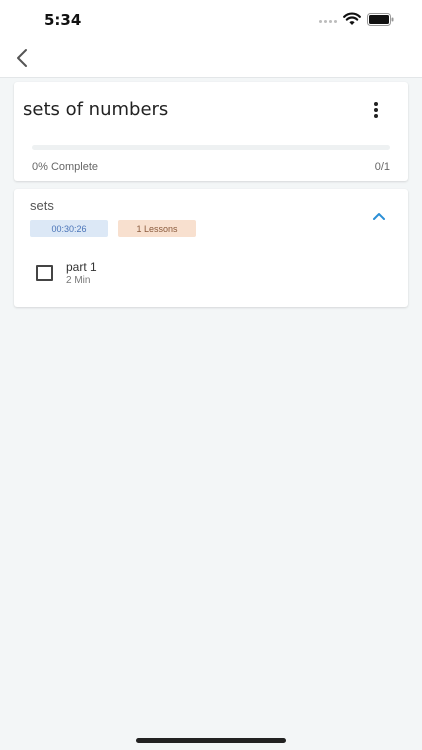  What do you see at coordinates (382, 167) in the screenshot?
I see `progress-count: 0/1` at bounding box center [382, 167].